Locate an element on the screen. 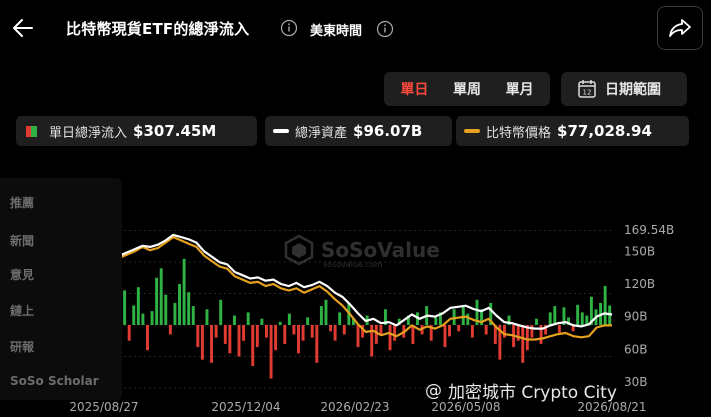  sosovalue-watermark: SoSoValue sosovalue.com is located at coordinates (361, 251).